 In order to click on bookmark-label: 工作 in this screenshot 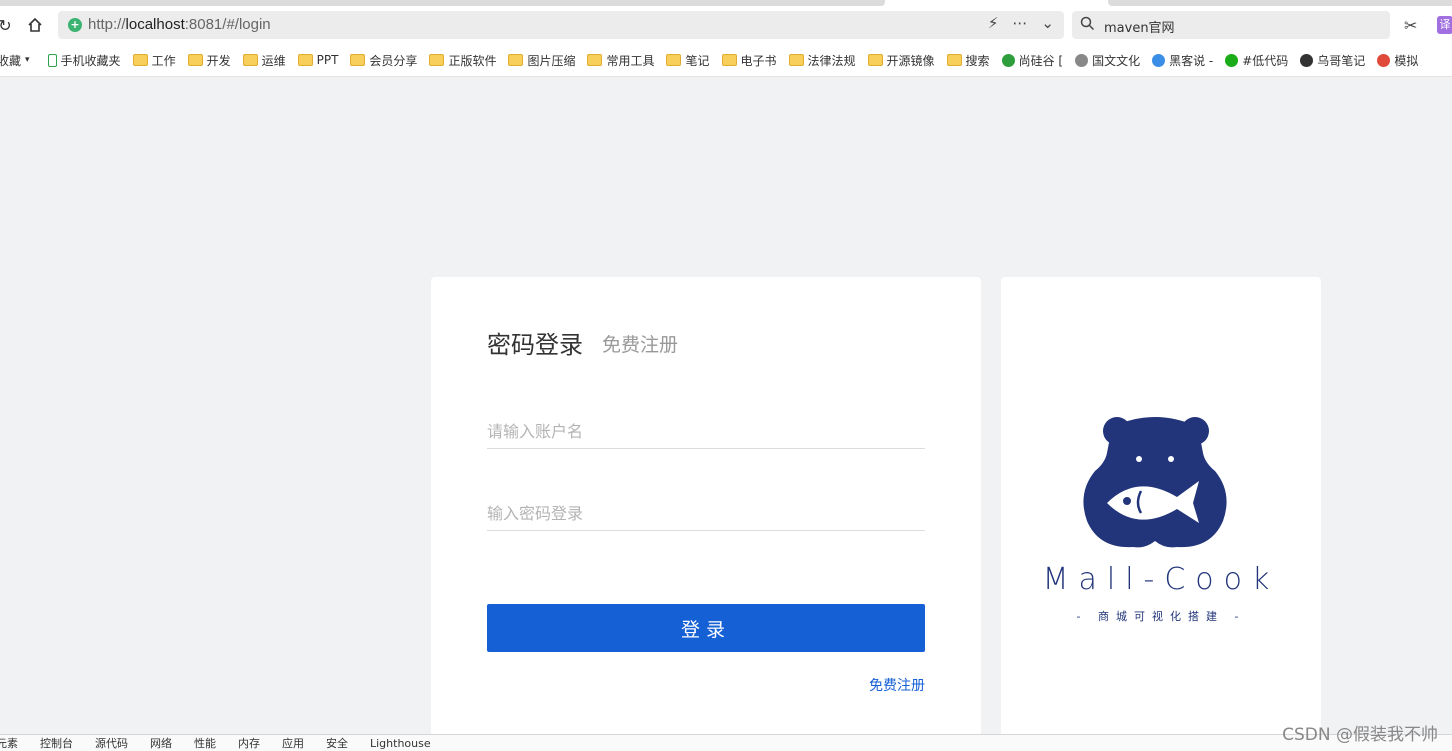, I will do `click(163, 60)`.